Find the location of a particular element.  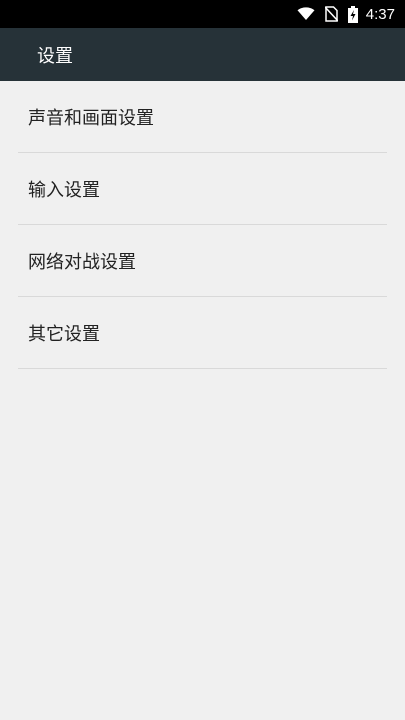

settings-item-label: 输入设置 is located at coordinates (64, 190).